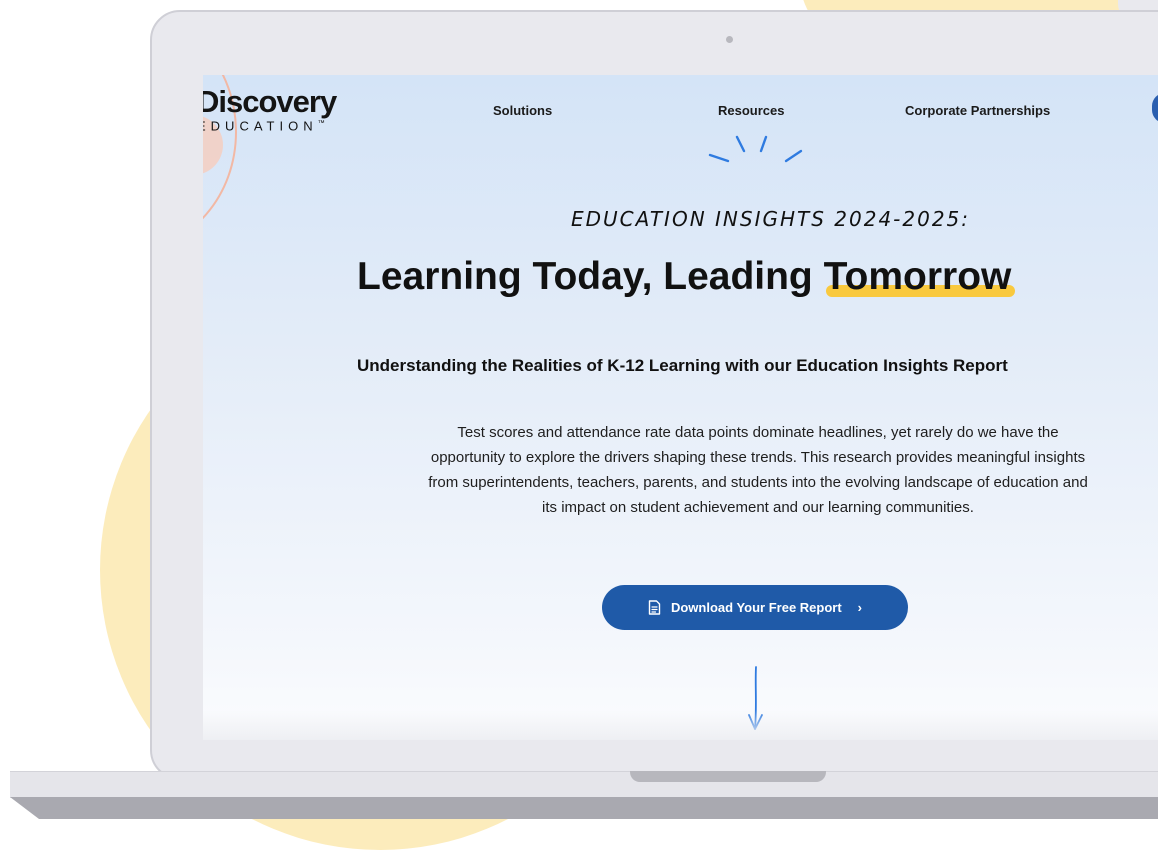 The width and height of the screenshot is (1158, 850). Describe the element at coordinates (680, 725) in the screenshot. I see `screen-fade` at that location.